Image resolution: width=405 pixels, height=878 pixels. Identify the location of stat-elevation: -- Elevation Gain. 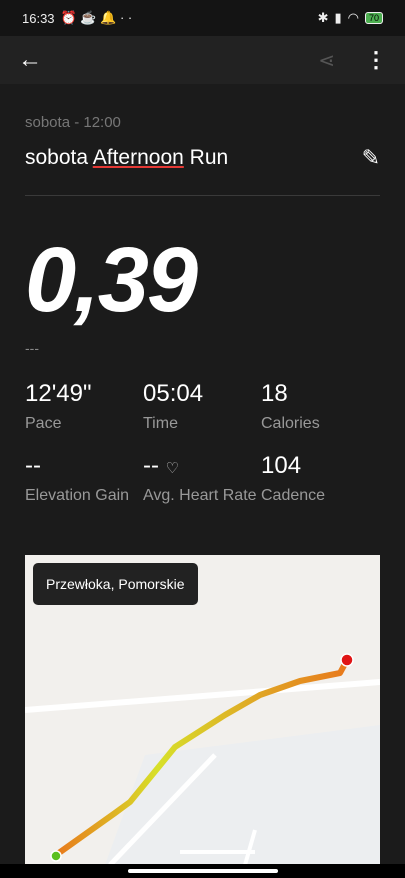
(84, 479).